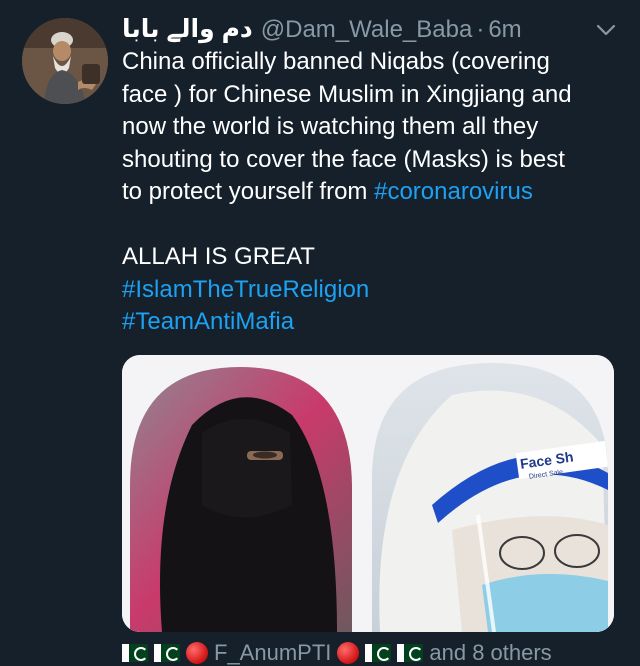 Image resolution: width=640 pixels, height=666 pixels. What do you see at coordinates (272, 653) in the screenshot?
I see `liked-by-user: F_AnumPTI` at bounding box center [272, 653].